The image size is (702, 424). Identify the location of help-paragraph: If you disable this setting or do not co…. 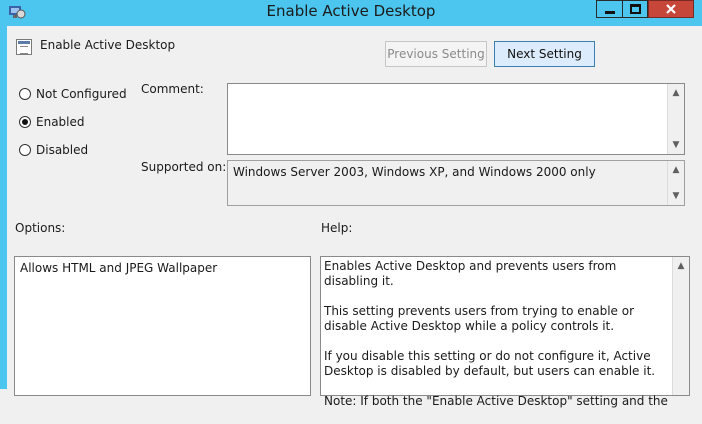
(490, 363).